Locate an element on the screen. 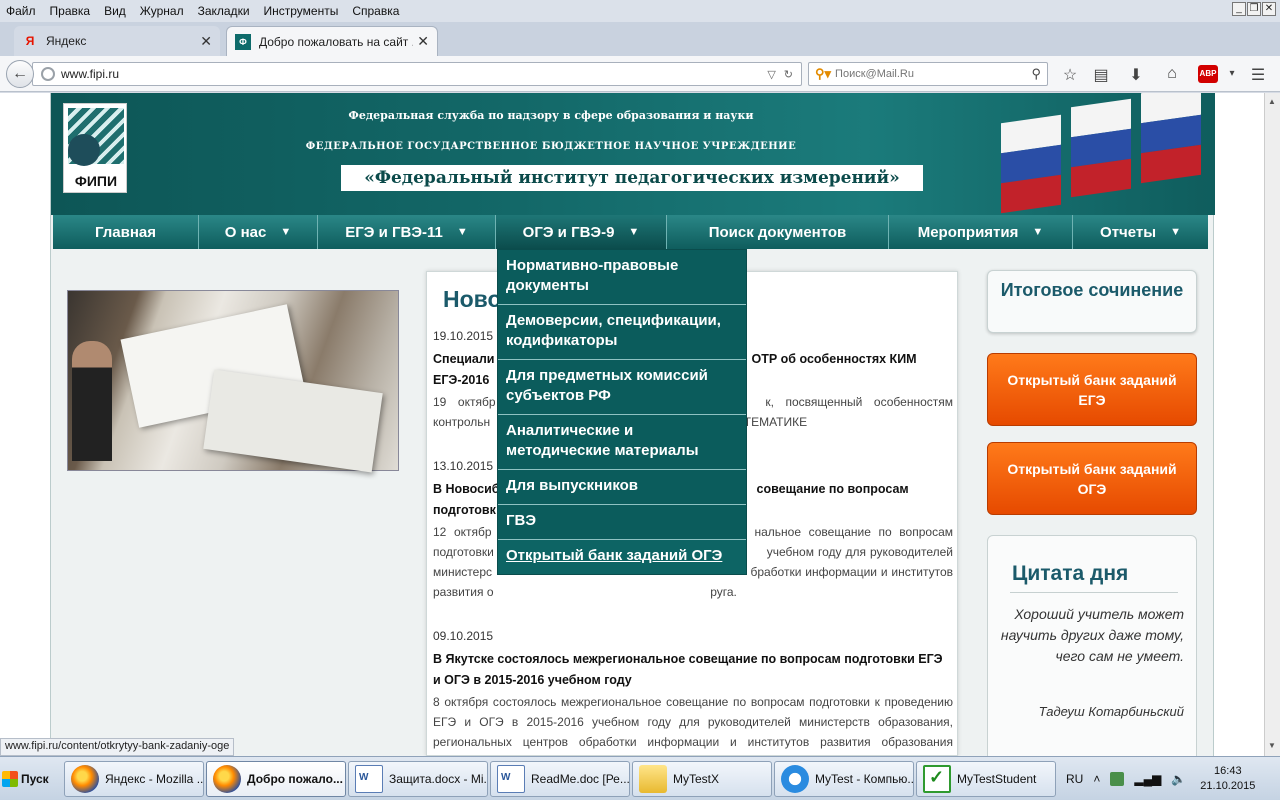 This screenshot has height=800, width=1280. maximize-button: ❐ is located at coordinates (1254, 9).